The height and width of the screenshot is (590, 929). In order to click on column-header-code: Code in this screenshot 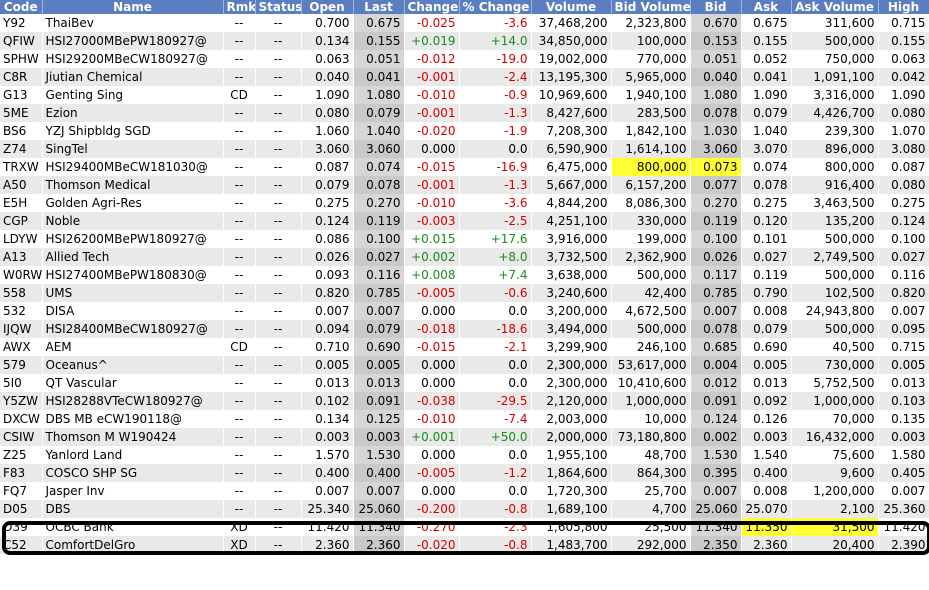, I will do `click(21, 7)`.